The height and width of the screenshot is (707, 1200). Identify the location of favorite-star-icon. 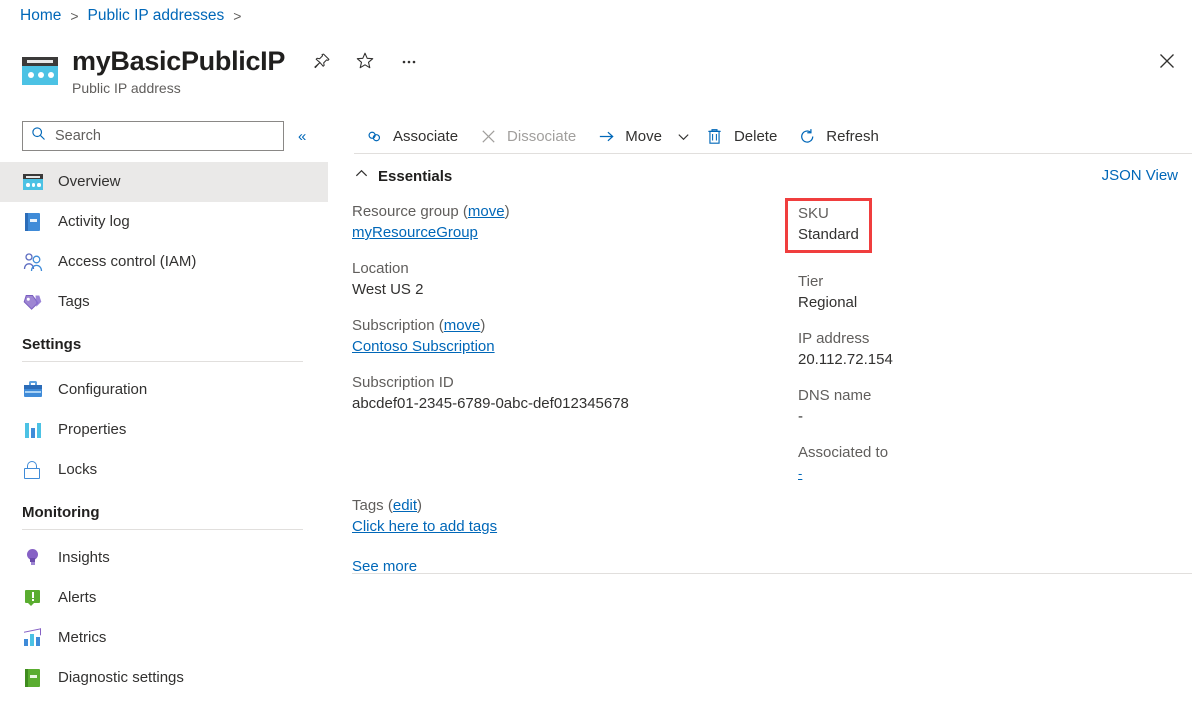
(365, 61).